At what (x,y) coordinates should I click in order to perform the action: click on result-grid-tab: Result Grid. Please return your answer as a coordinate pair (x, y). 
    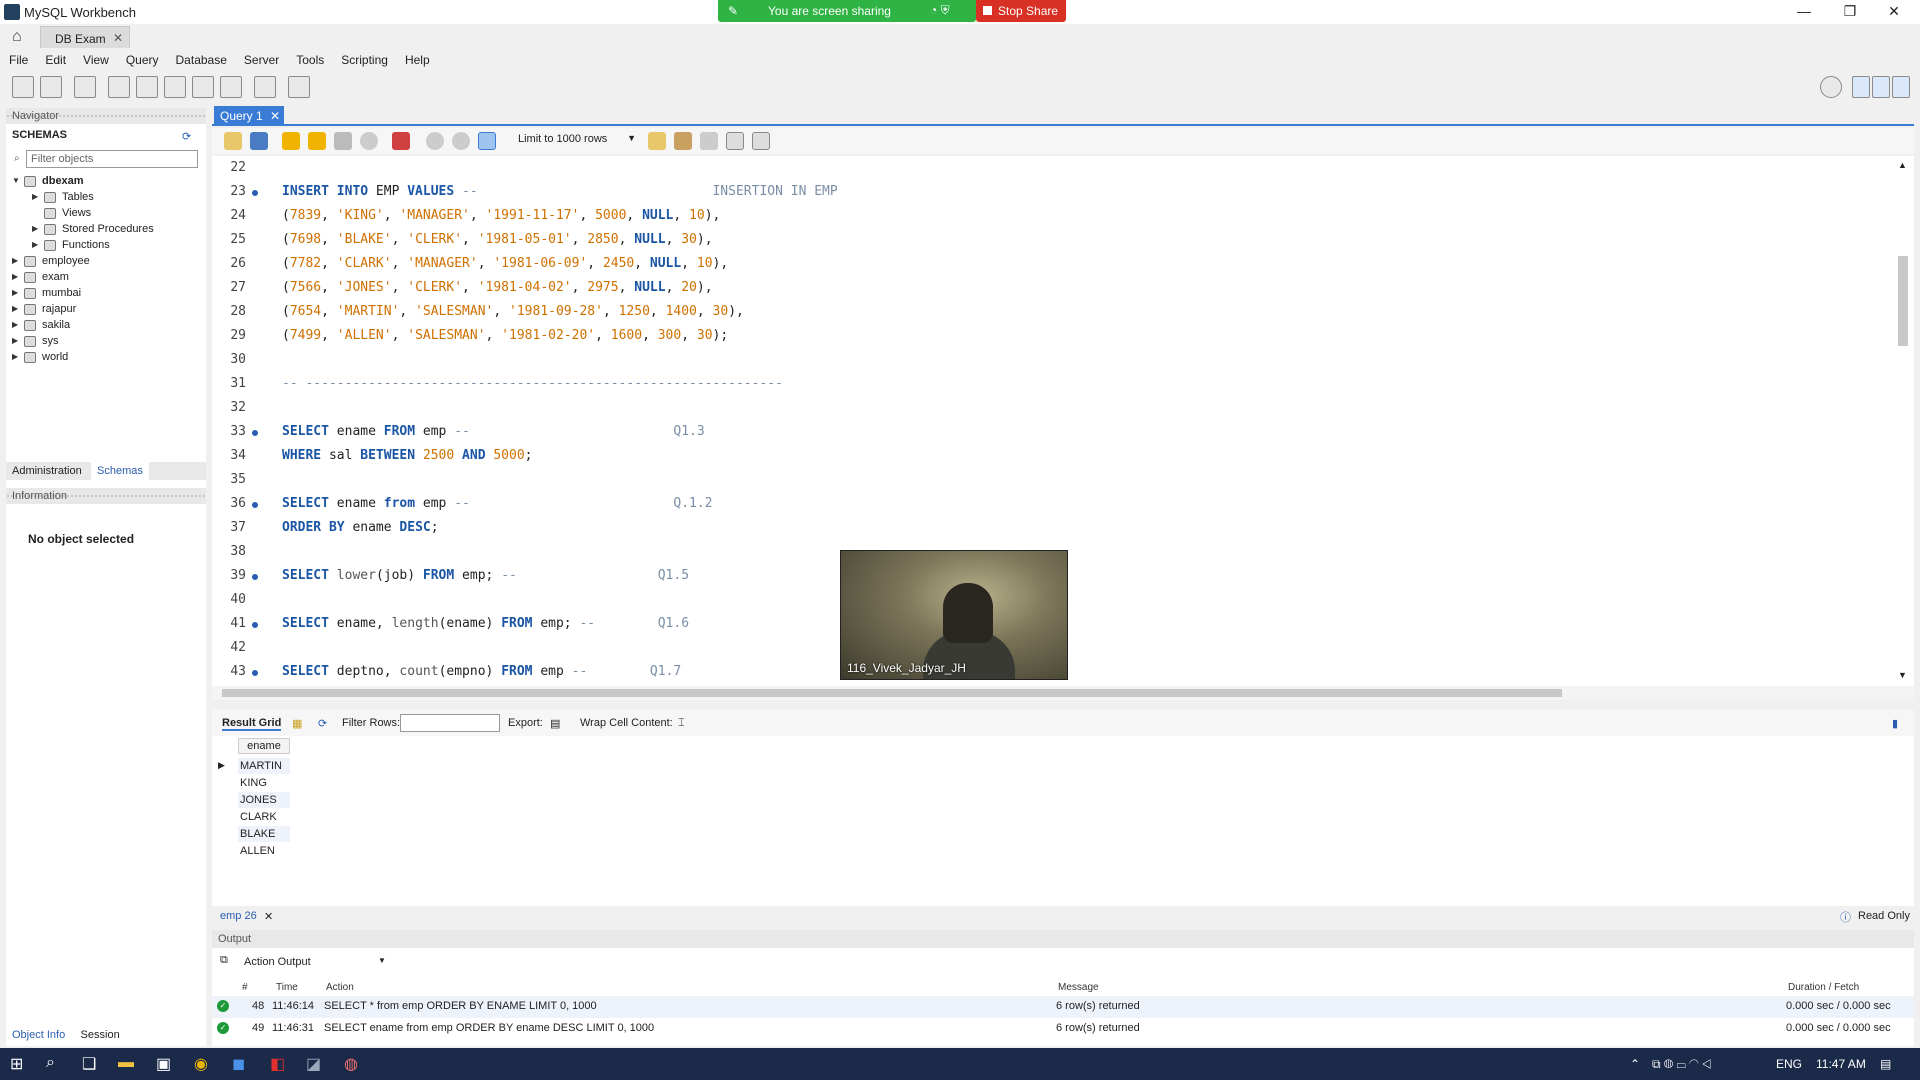
    Looking at the image, I should click on (252, 724).